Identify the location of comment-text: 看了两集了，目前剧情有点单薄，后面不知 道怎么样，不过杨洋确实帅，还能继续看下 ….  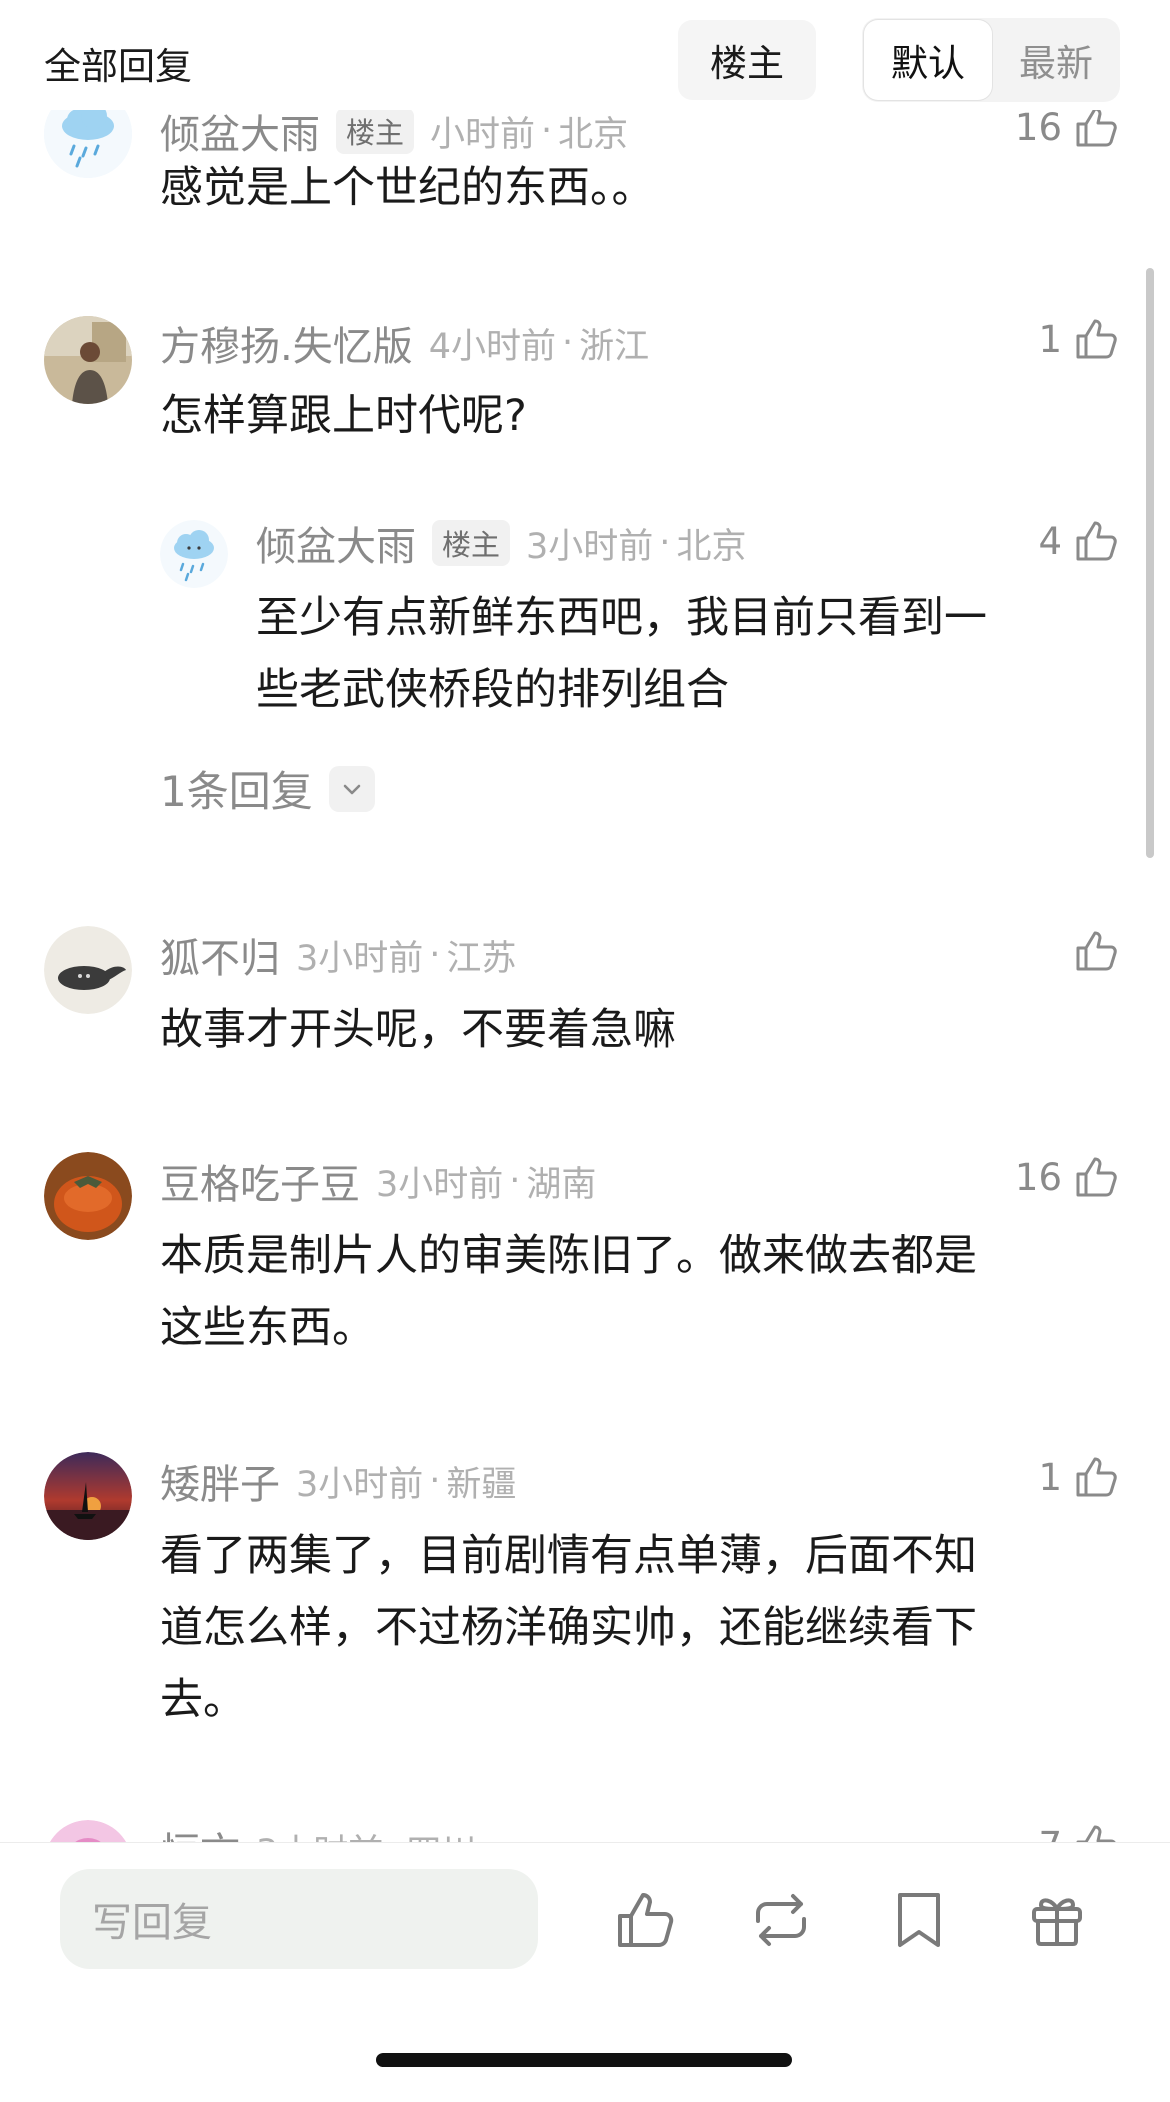
(568, 1628).